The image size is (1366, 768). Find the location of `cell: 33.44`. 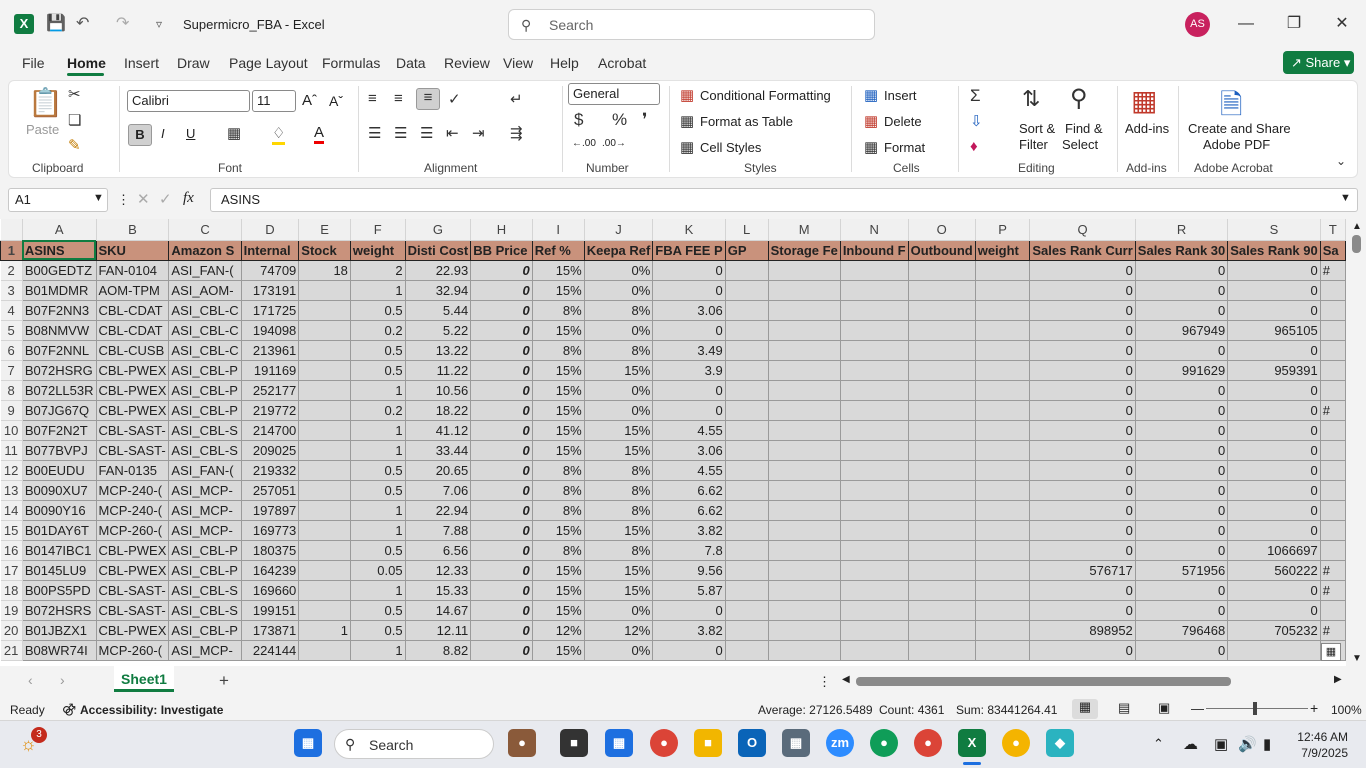

cell: 33.44 is located at coordinates (438, 450).